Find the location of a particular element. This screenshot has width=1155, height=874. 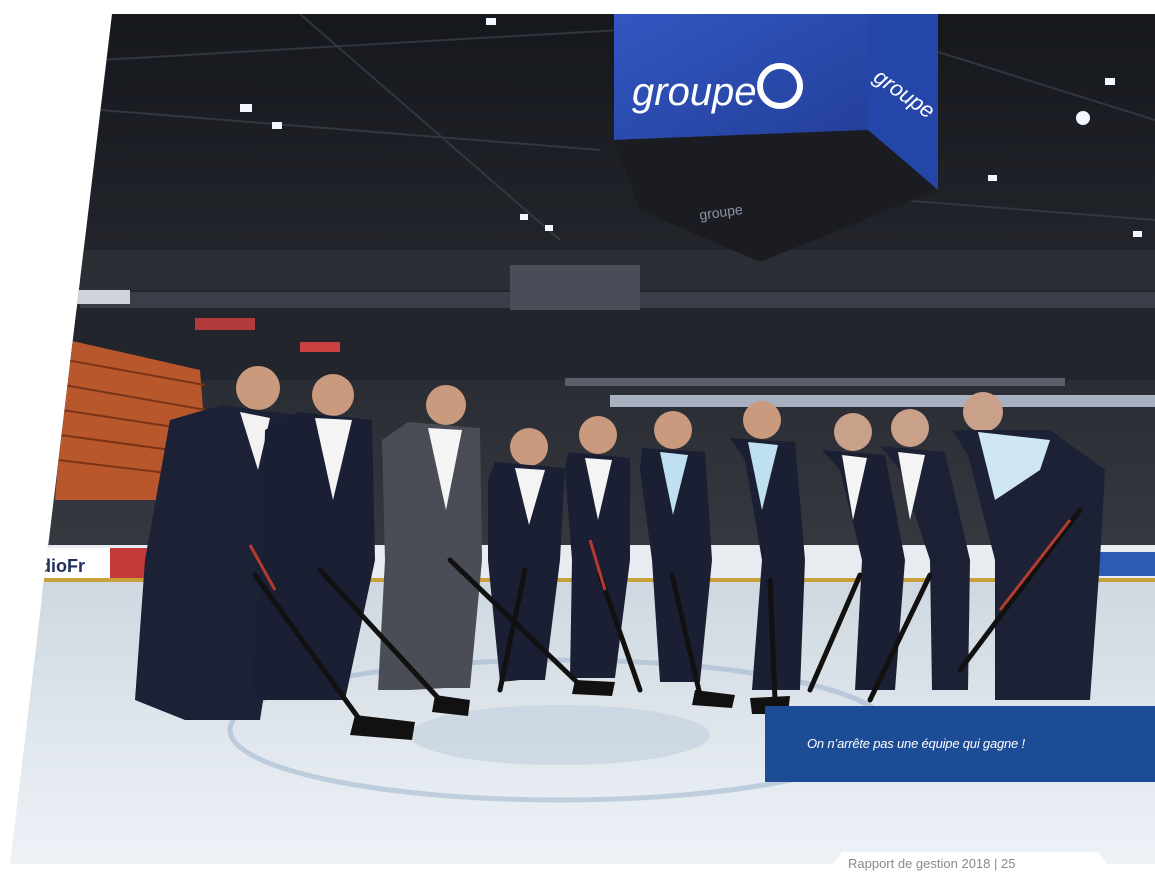

photo-caption: On n’arrête pas une équipe qui gagne ! is located at coordinates (916, 743).